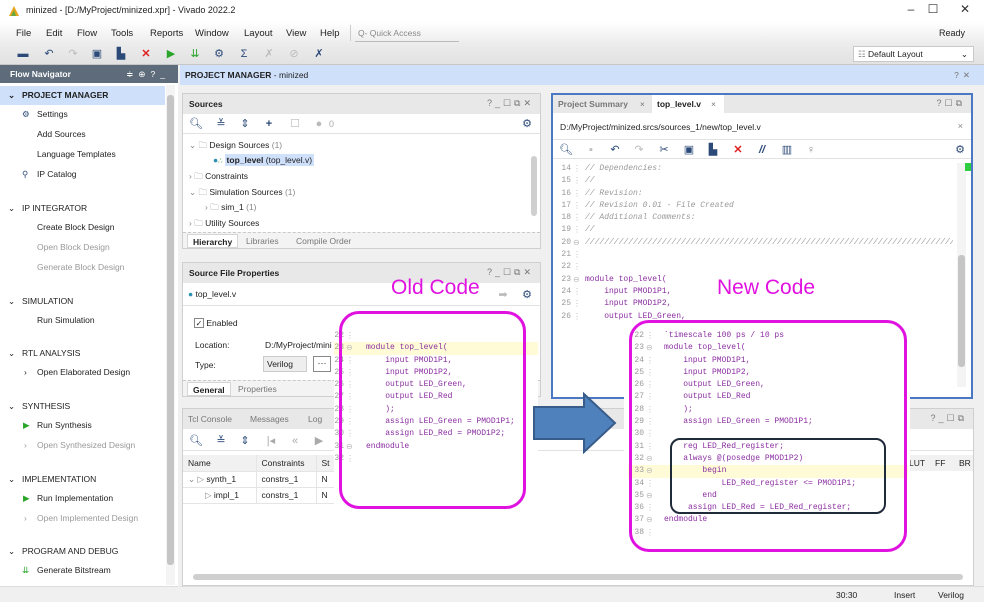 This screenshot has width=984, height=602. I want to click on fn-section-project-manager: ⌄ PROJECT MANAGER, so click(82, 95).